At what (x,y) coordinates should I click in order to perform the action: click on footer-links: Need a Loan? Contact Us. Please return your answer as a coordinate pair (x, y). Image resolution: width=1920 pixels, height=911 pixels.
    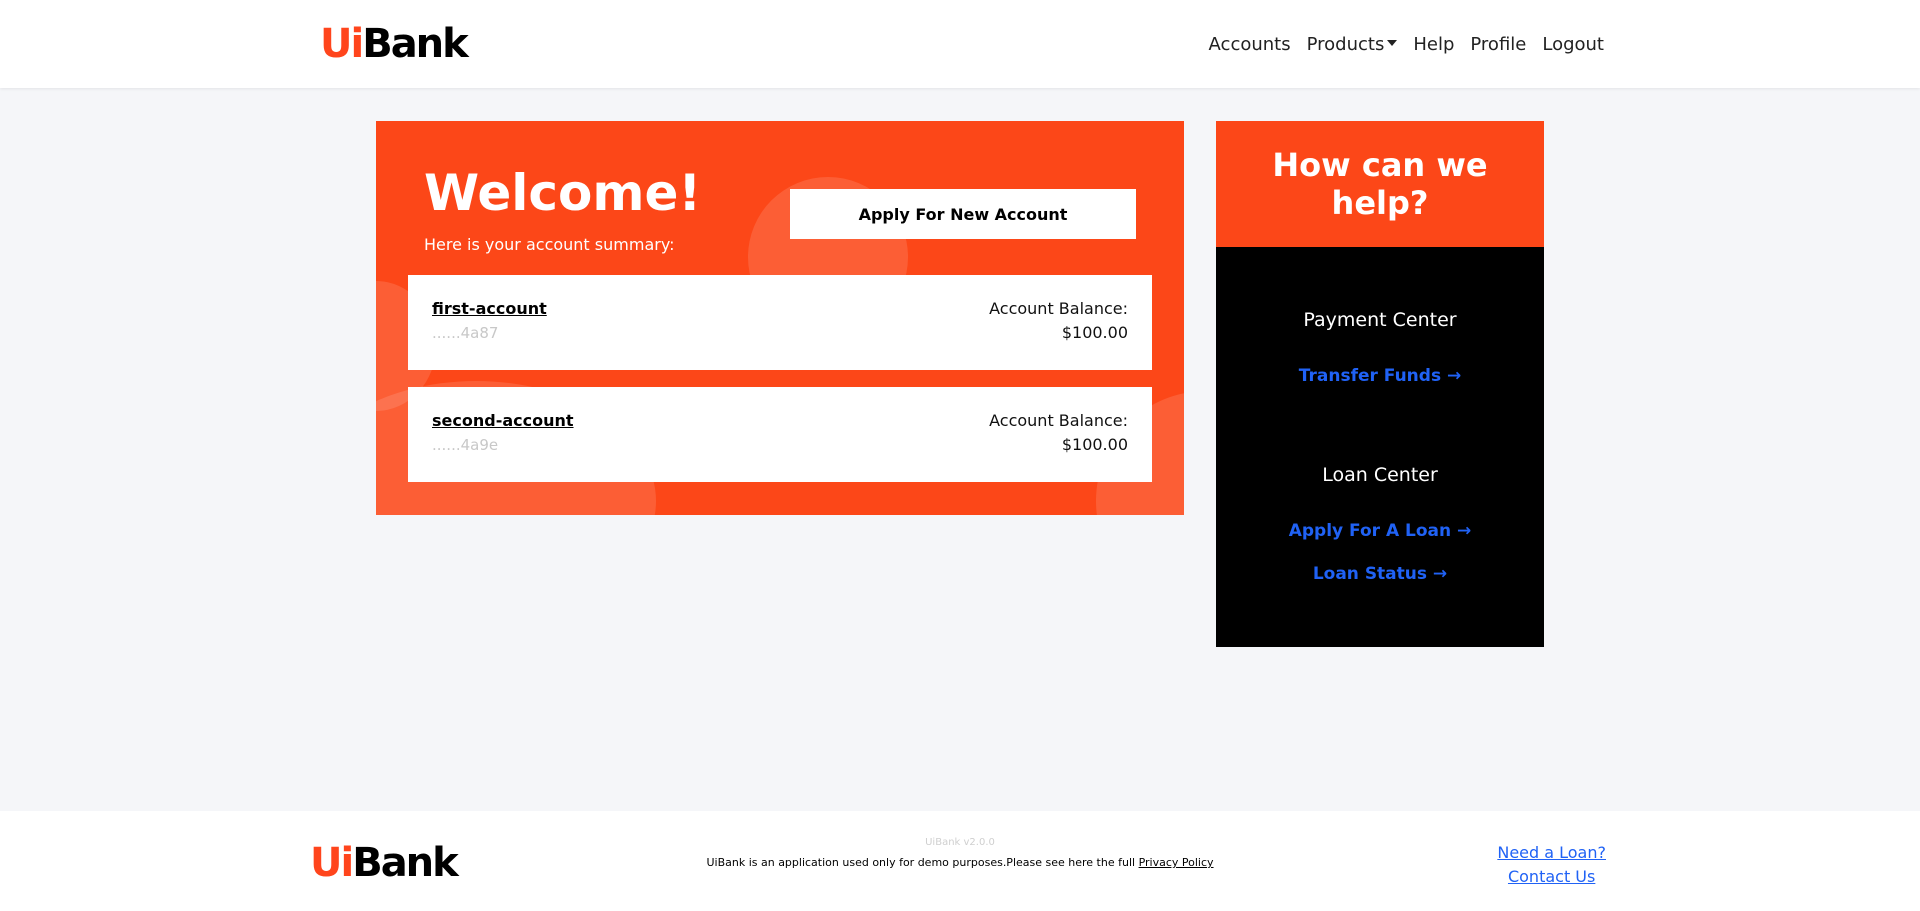
    Looking at the image, I should click on (1551, 865).